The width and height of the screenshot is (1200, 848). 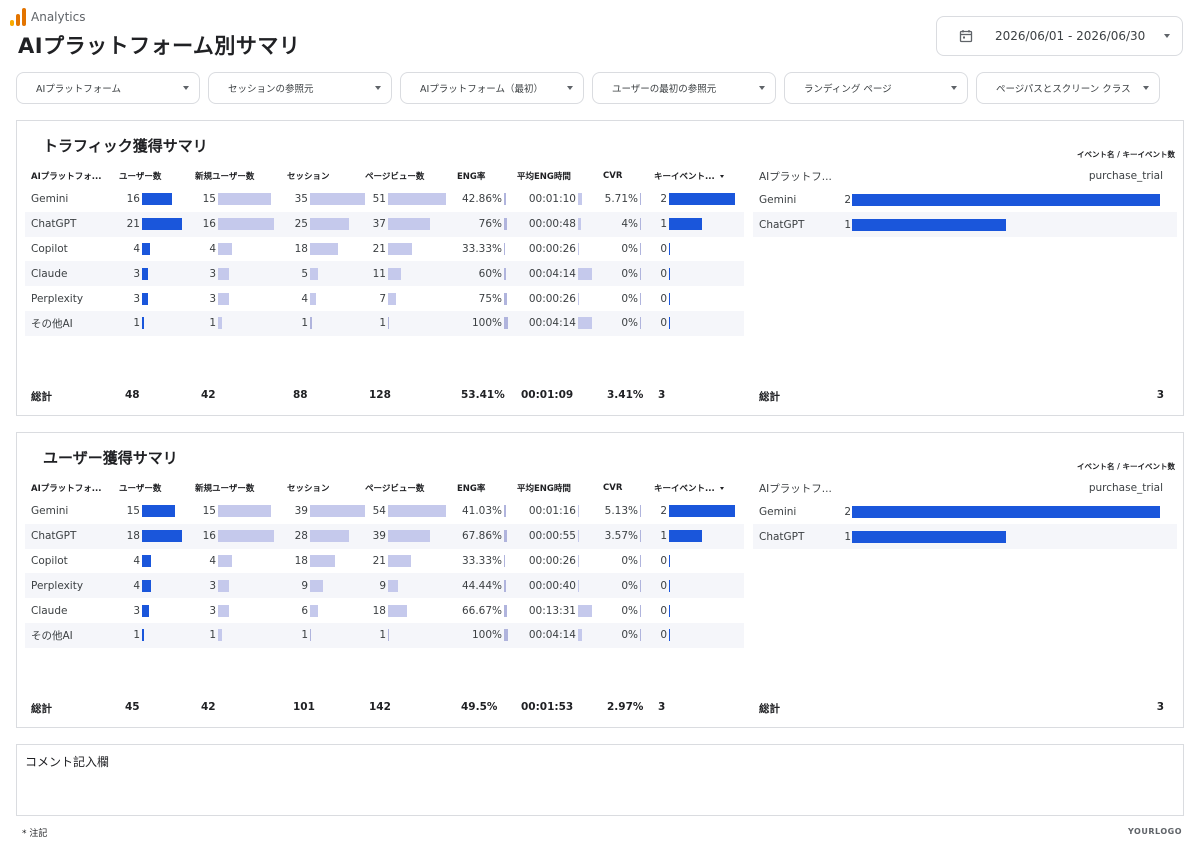 What do you see at coordinates (304, 610) in the screenshot?
I see `sessions-value: 6` at bounding box center [304, 610].